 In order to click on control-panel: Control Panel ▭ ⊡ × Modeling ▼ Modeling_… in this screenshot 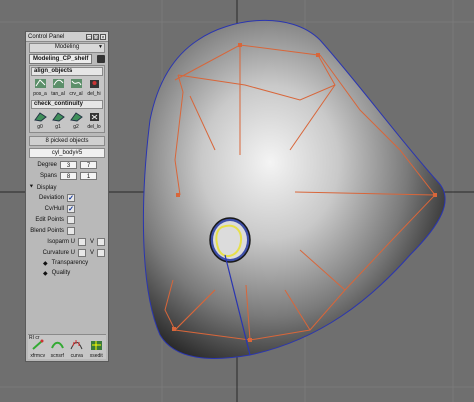, I will do `click(67, 196)`.